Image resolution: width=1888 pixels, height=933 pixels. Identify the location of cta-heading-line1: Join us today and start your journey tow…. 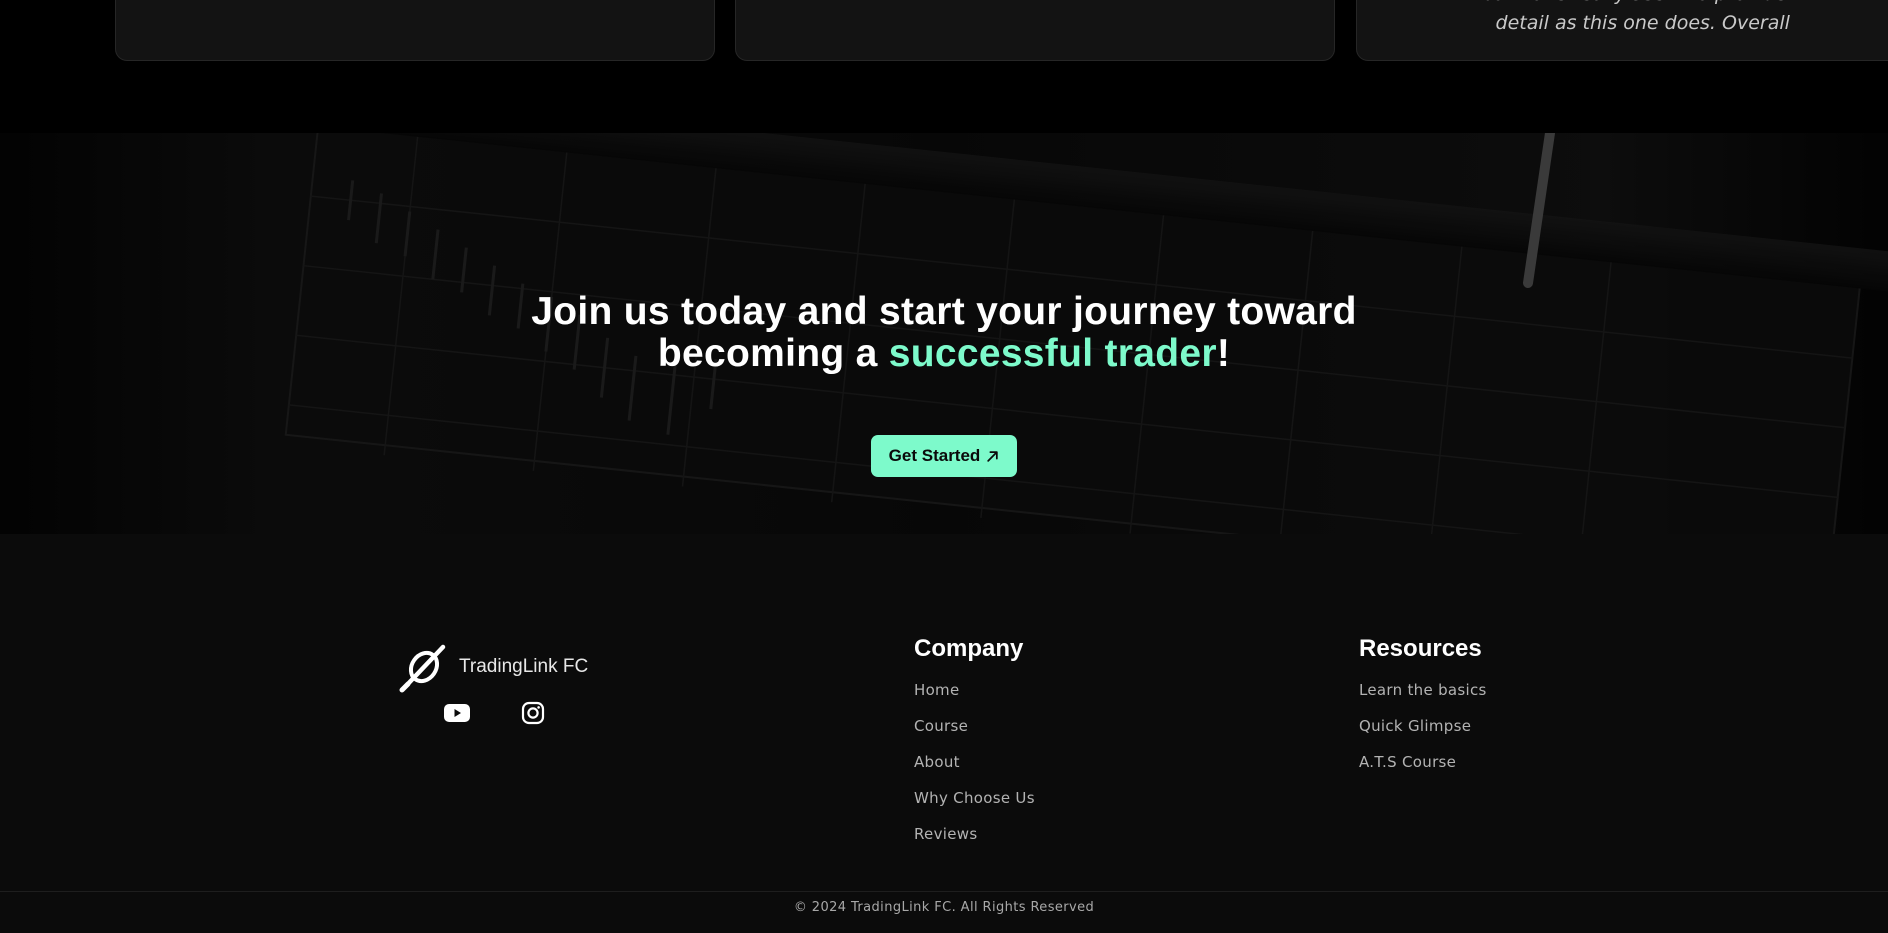
(944, 311).